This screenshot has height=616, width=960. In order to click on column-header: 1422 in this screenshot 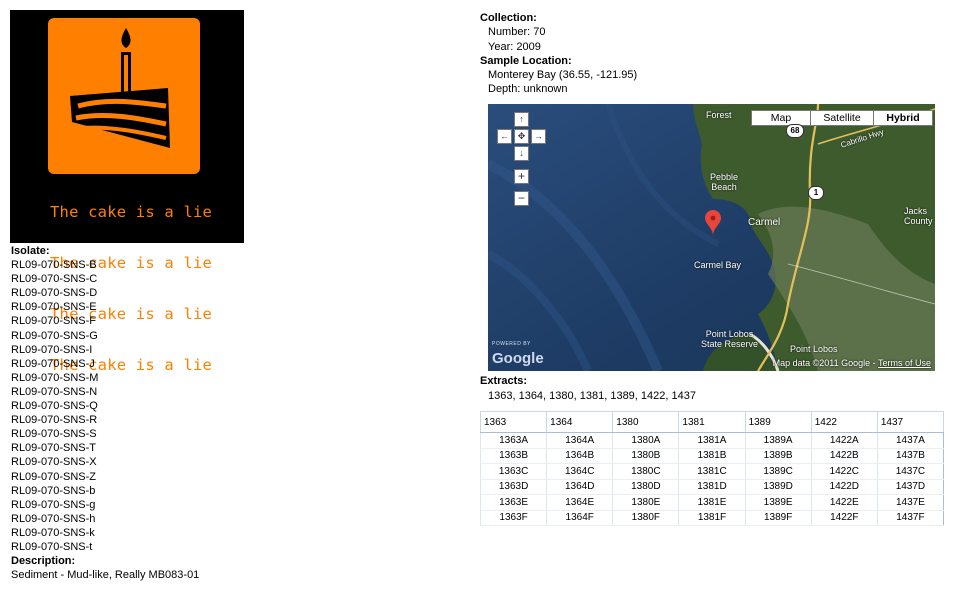, I will do `click(844, 422)`.